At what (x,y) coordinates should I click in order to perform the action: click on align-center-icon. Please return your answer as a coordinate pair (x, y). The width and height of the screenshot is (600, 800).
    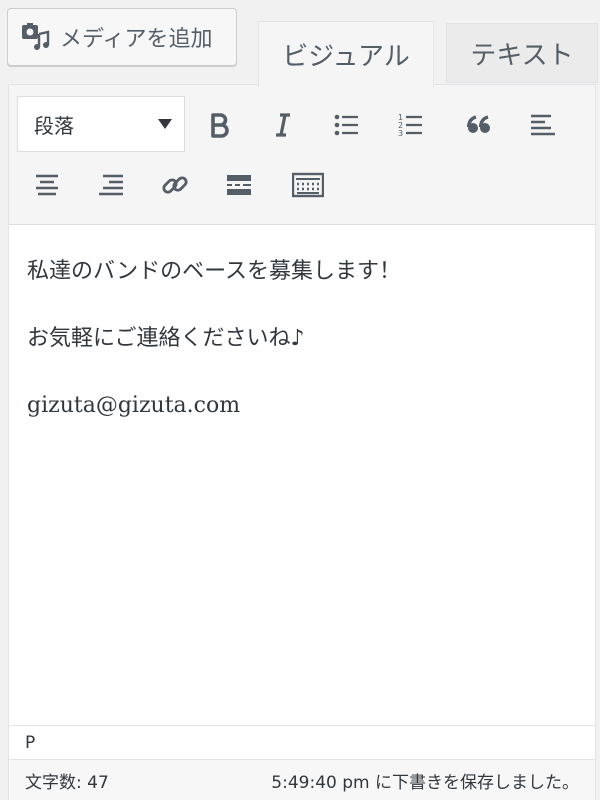
    Looking at the image, I should click on (47, 185).